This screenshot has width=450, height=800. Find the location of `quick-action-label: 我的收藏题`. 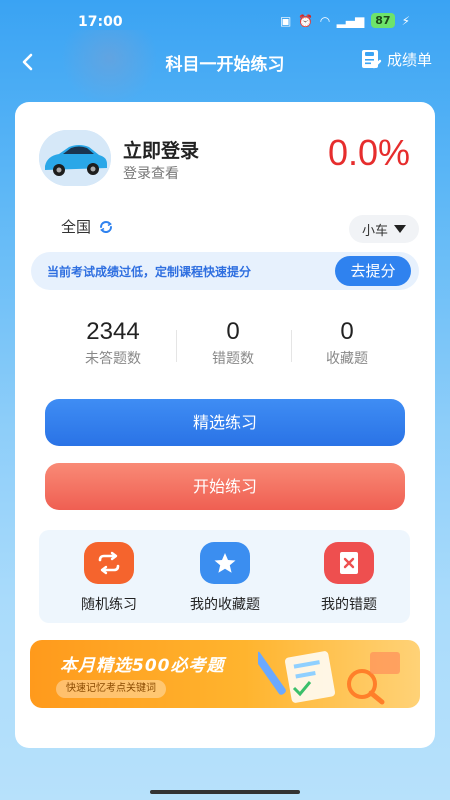

quick-action-label: 我的收藏题 is located at coordinates (225, 605).